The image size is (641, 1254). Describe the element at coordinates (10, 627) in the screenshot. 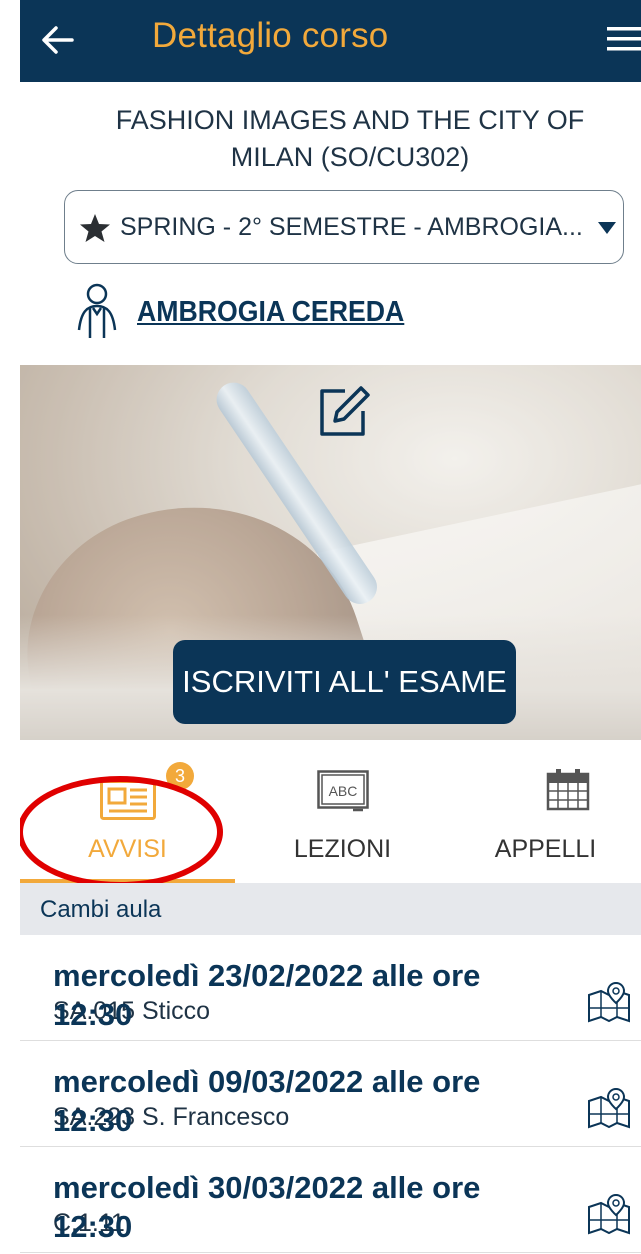

I see `screen-margin` at that location.